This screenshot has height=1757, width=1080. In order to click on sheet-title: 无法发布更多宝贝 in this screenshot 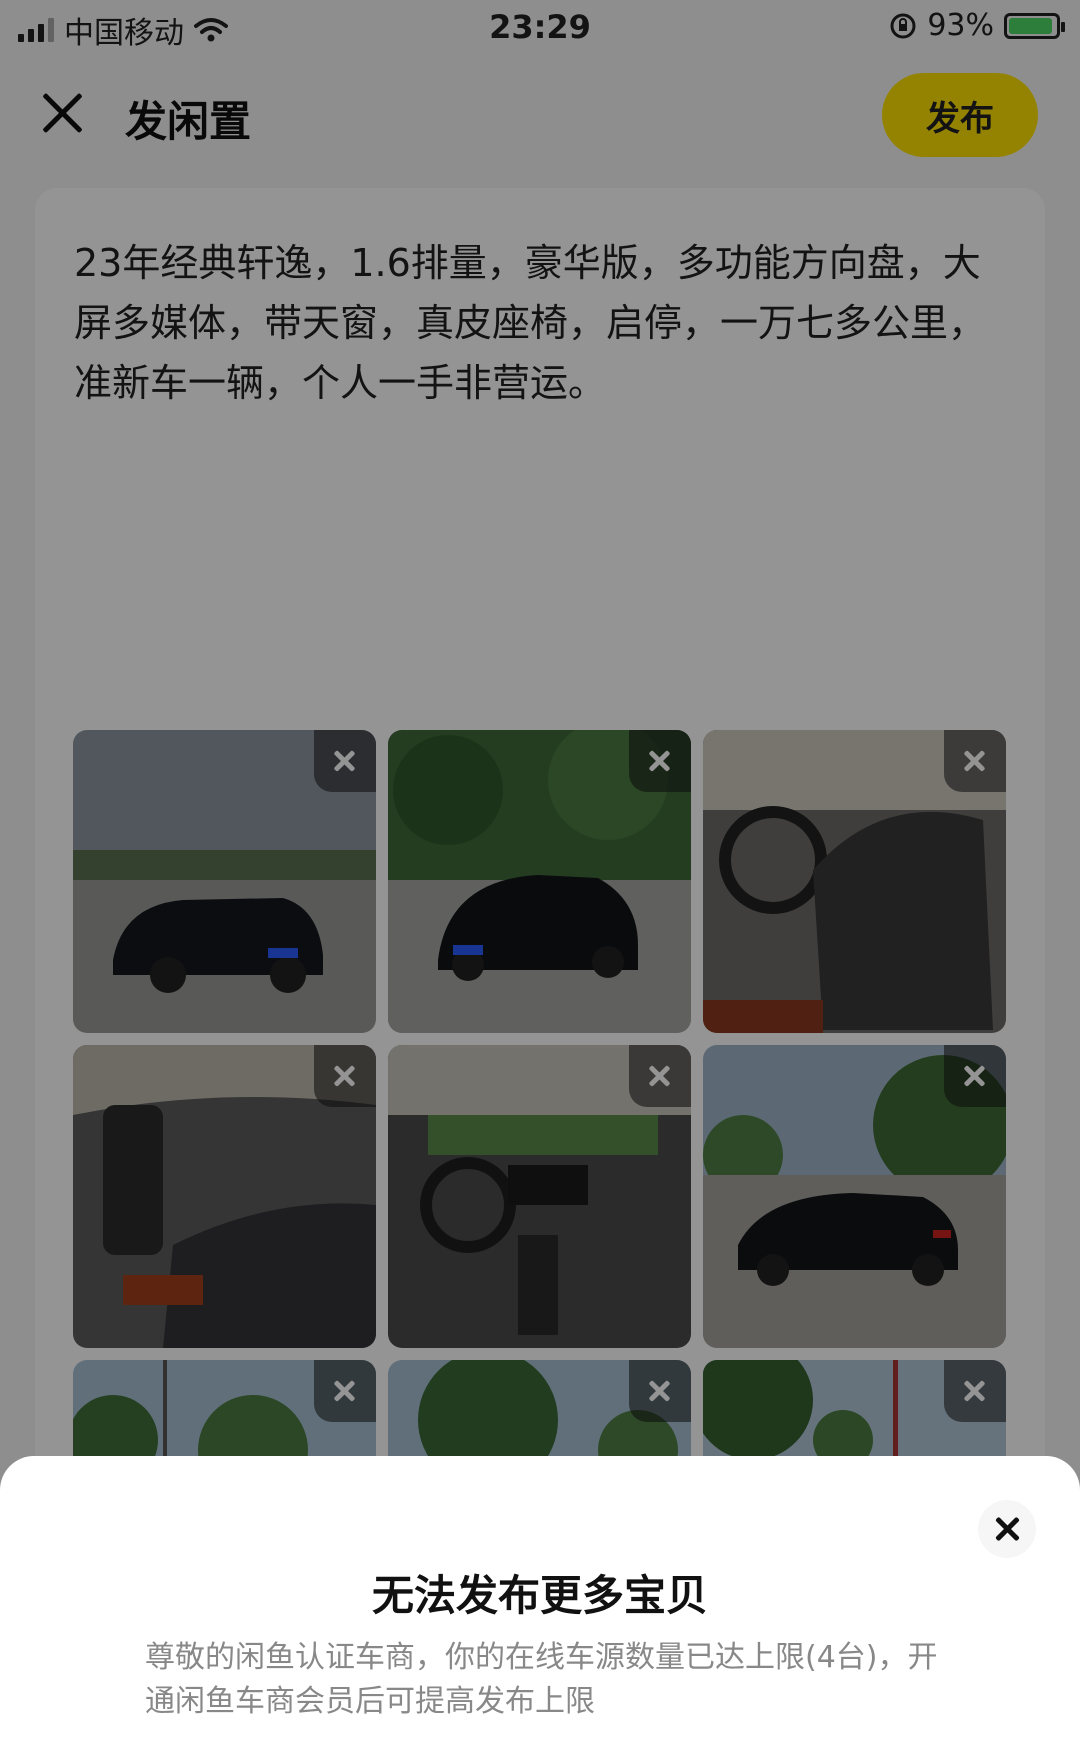, I will do `click(539, 1595)`.